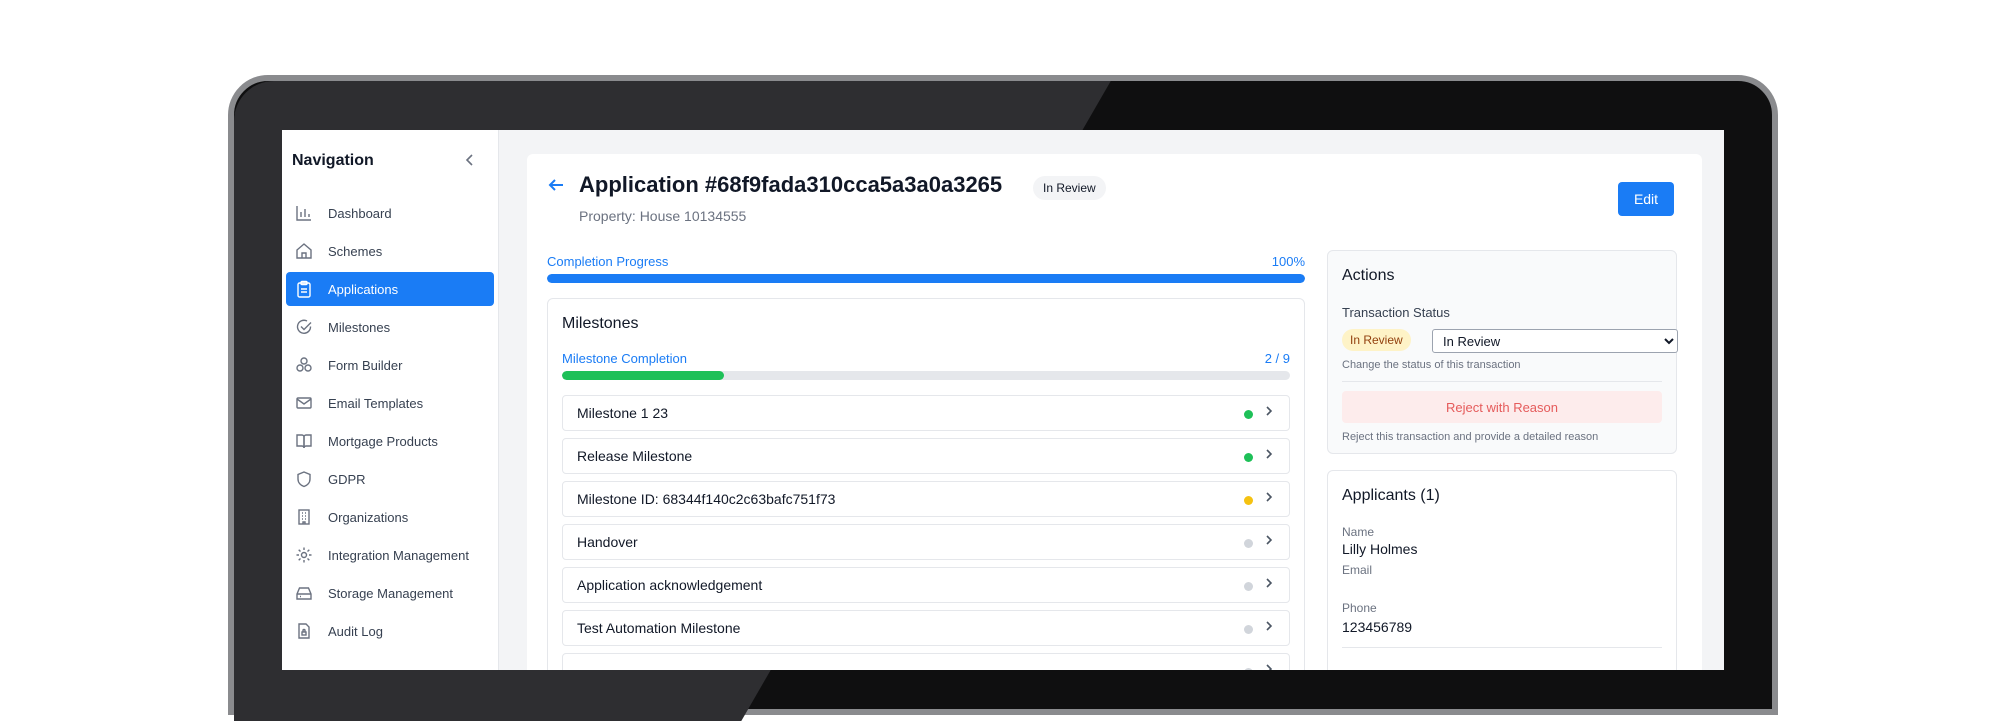 This screenshot has width=2000, height=721. Describe the element at coordinates (926, 375) in the screenshot. I see `milestone-completion-bar` at that location.